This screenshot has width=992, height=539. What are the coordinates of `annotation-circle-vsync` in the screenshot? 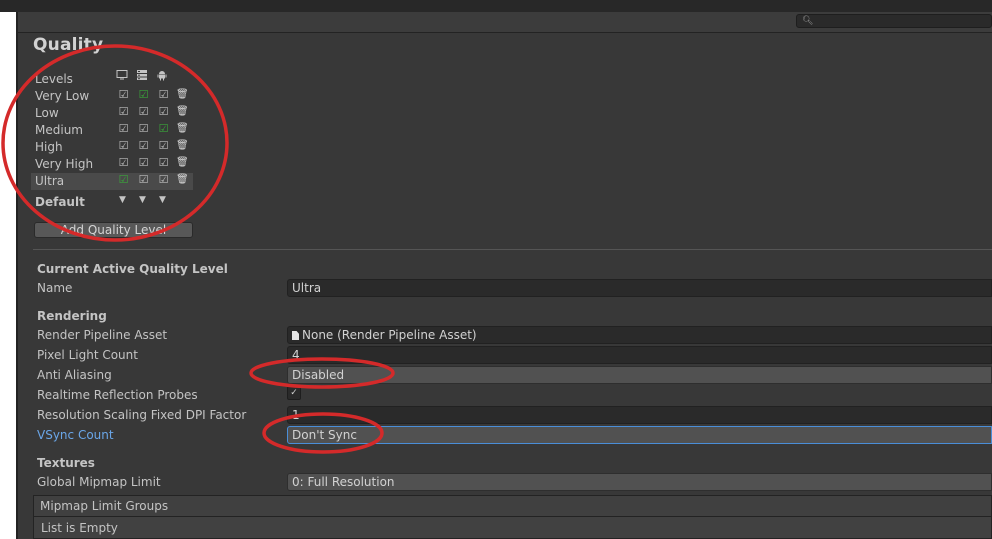 It's located at (323, 433).